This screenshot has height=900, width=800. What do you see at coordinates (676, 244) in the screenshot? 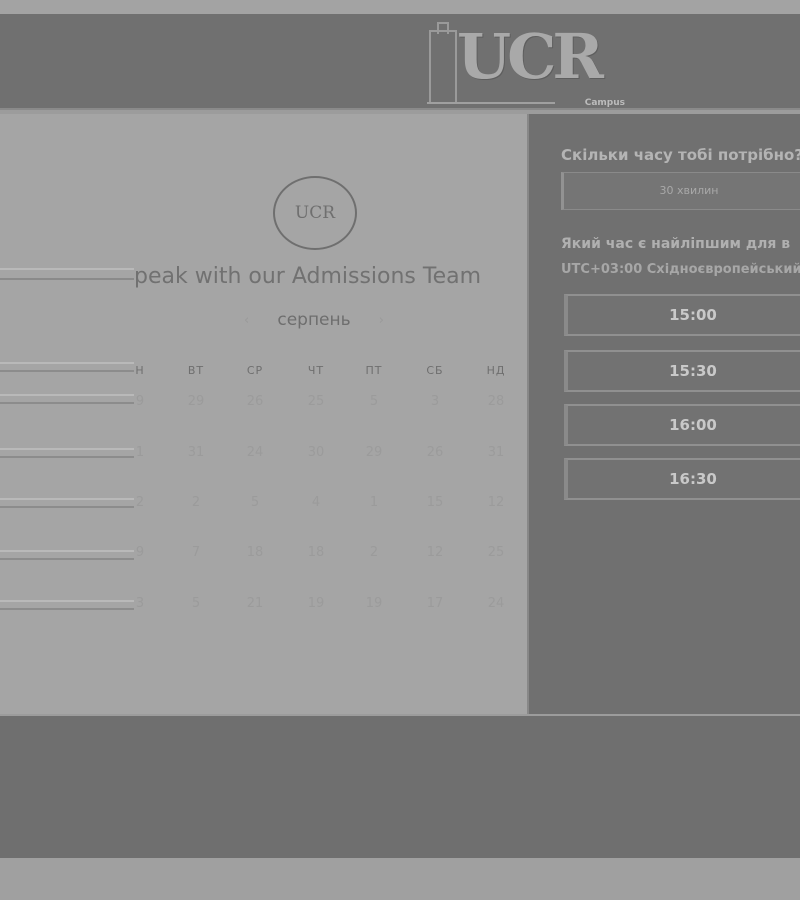
I see `time-question: Який час є найліпшим для в` at bounding box center [676, 244].